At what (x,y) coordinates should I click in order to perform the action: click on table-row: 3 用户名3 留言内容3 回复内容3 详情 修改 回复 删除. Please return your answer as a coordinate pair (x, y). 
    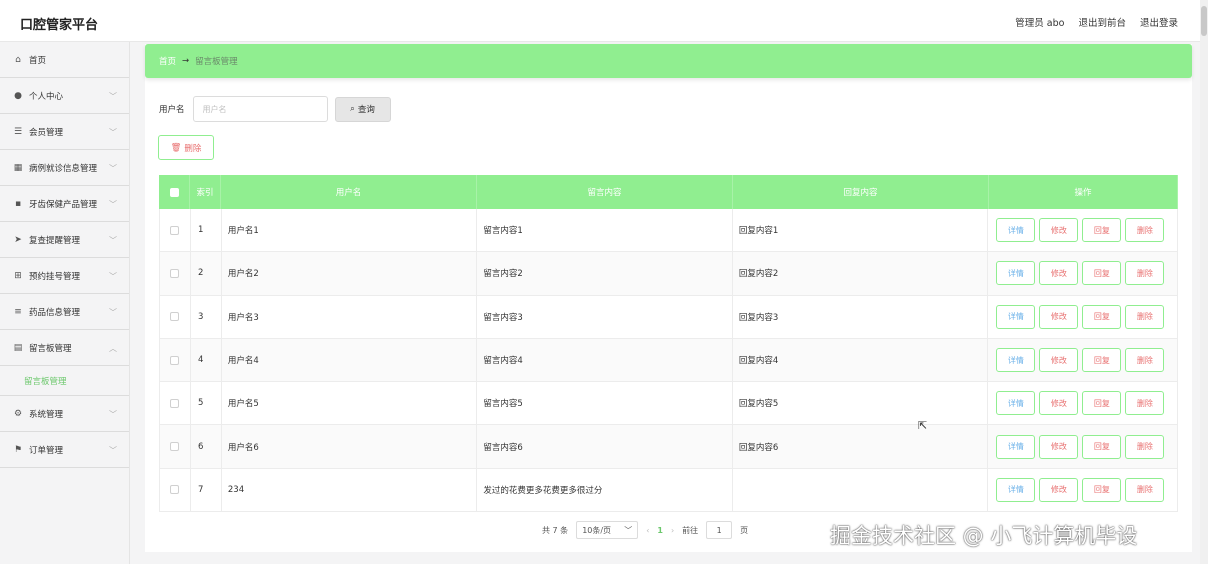
    Looking at the image, I should click on (668, 317).